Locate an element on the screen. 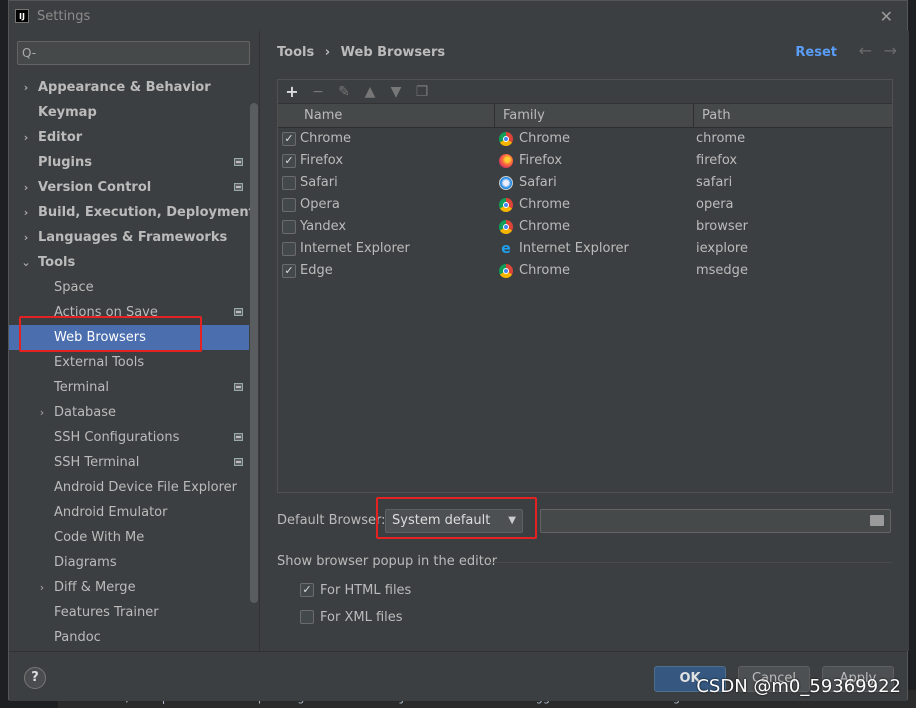 This screenshot has height=708, width=916. sidebar-item-external-tools: External Tools is located at coordinates (129, 362).